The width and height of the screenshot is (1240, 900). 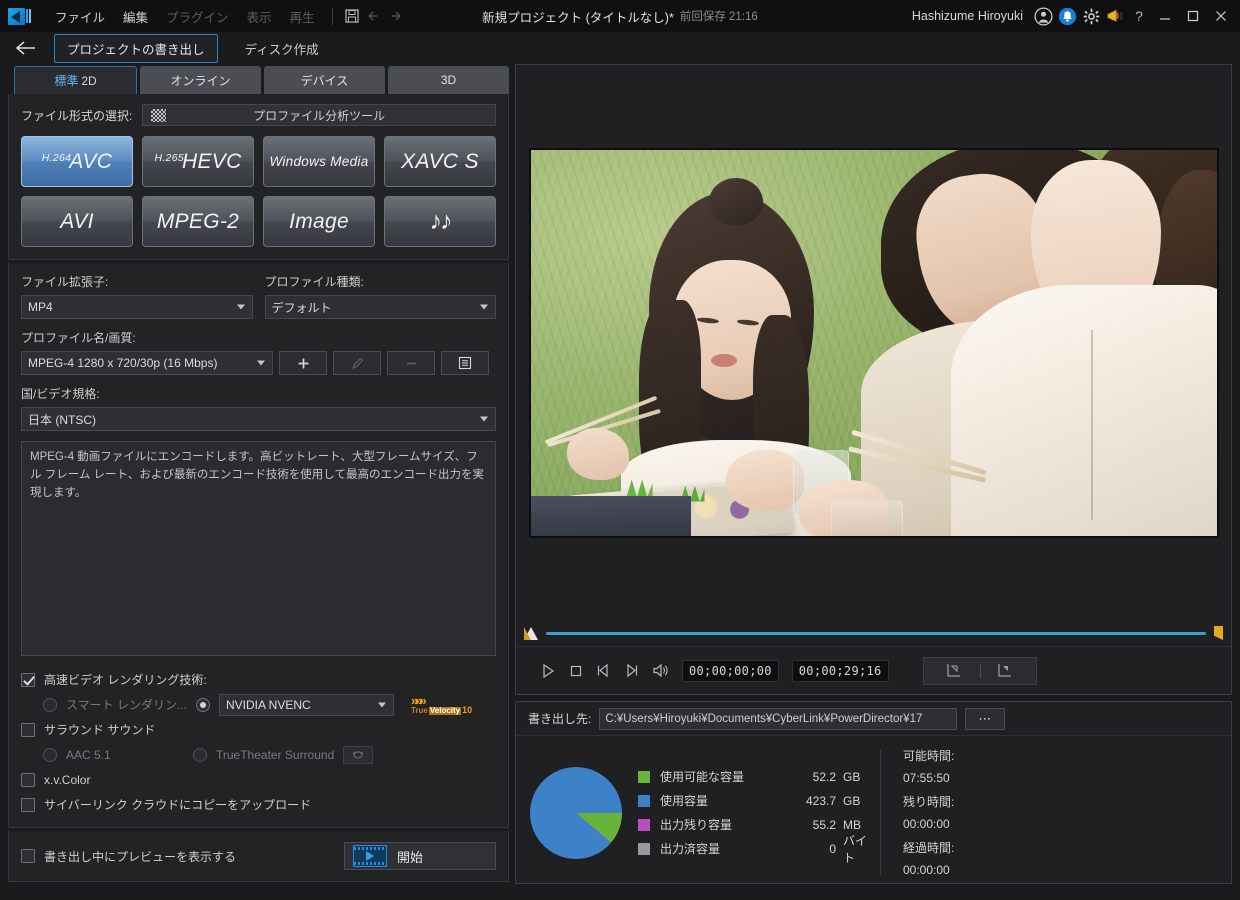 I want to click on end-marker-icon, so click(x=1218, y=633).